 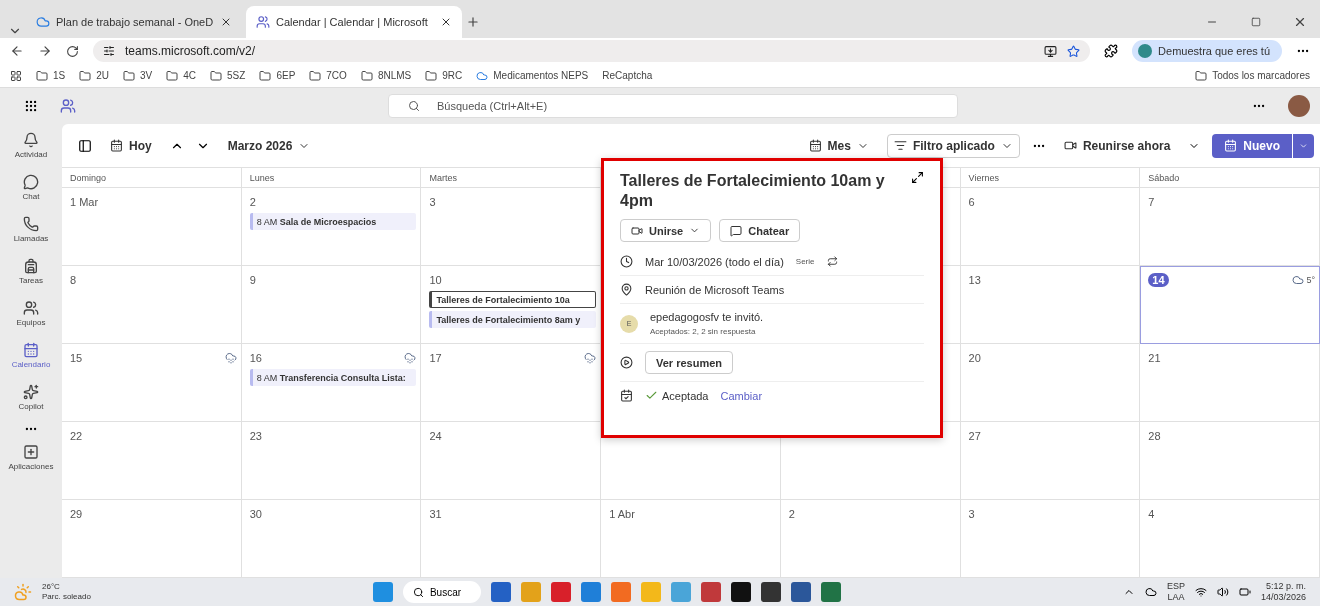 I want to click on day-cell: 28, so click(x=1230, y=461).